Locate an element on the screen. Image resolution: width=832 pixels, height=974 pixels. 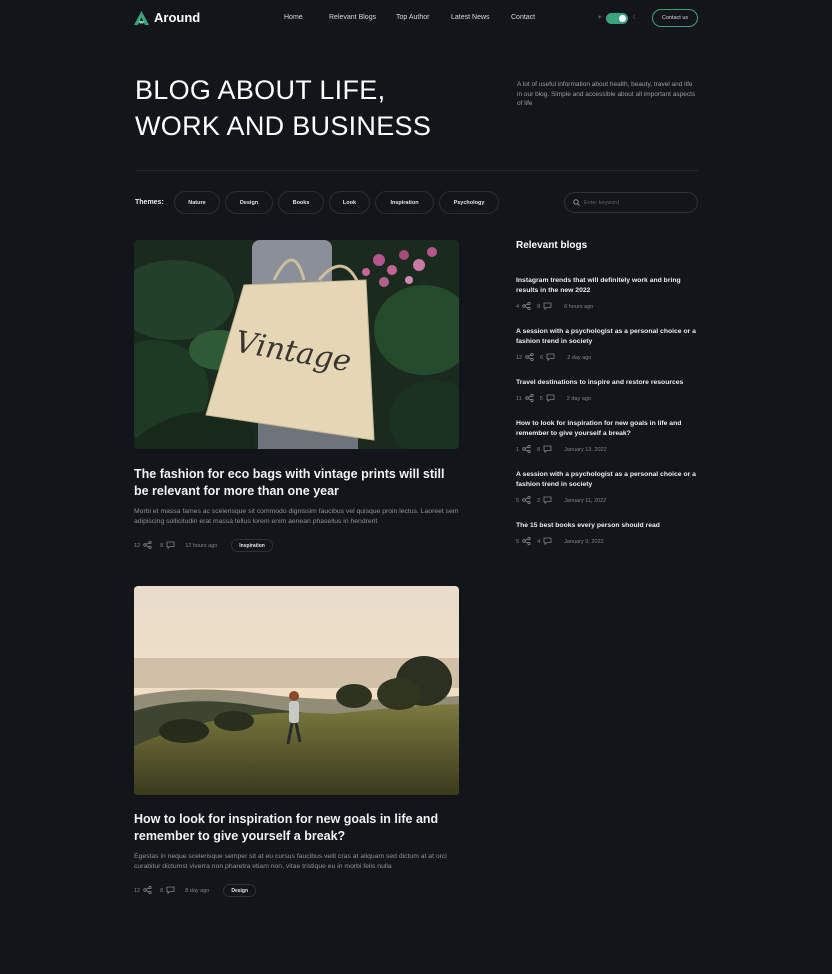
themes-label: Themes: is located at coordinates (149, 202).